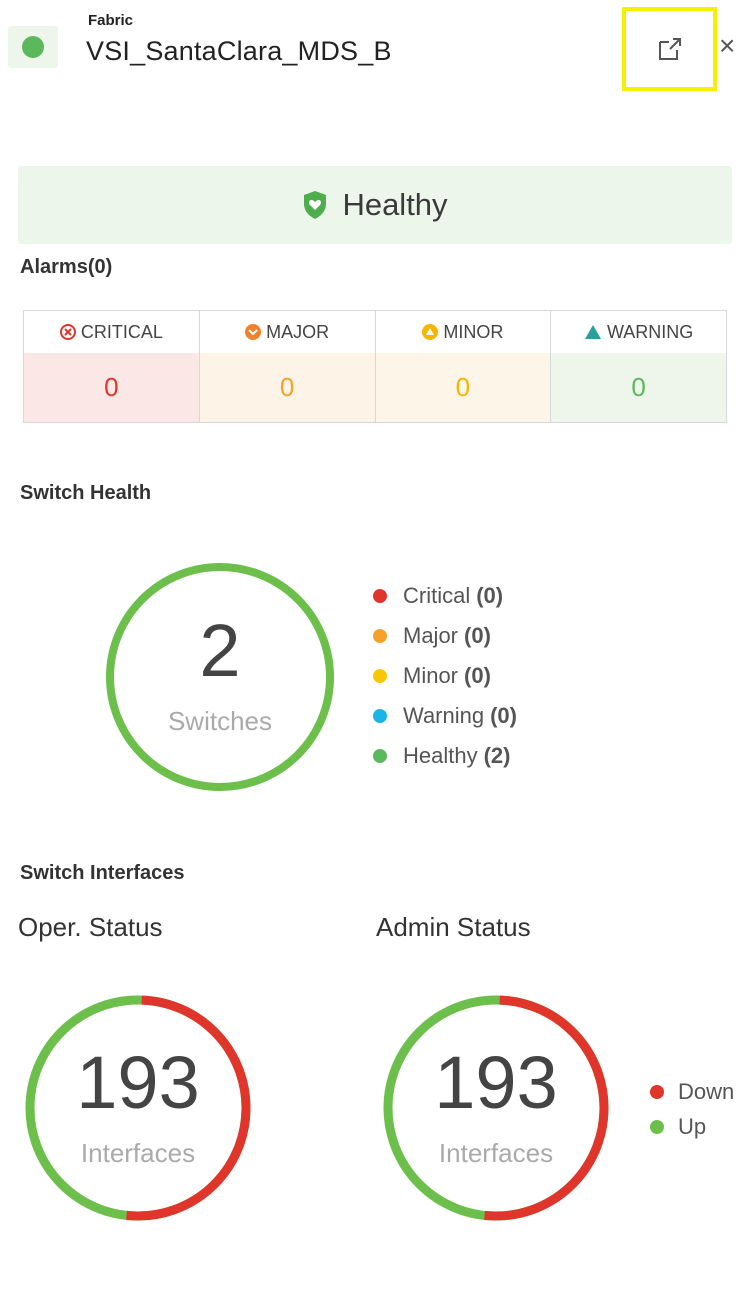  What do you see at coordinates (380, 756) in the screenshot?
I see `healthy-dot-icon` at bounding box center [380, 756].